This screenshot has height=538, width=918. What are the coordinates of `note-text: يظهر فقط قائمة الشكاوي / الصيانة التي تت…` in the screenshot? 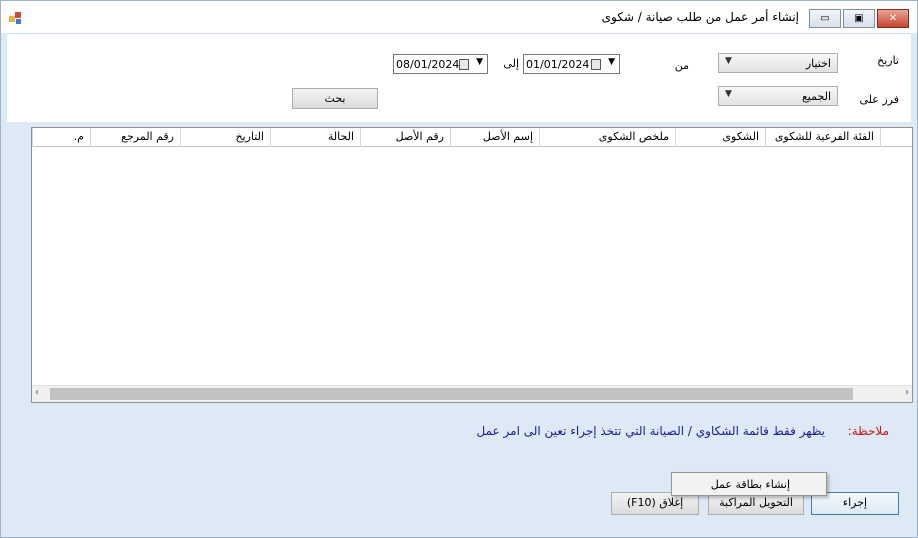 It's located at (650, 431).